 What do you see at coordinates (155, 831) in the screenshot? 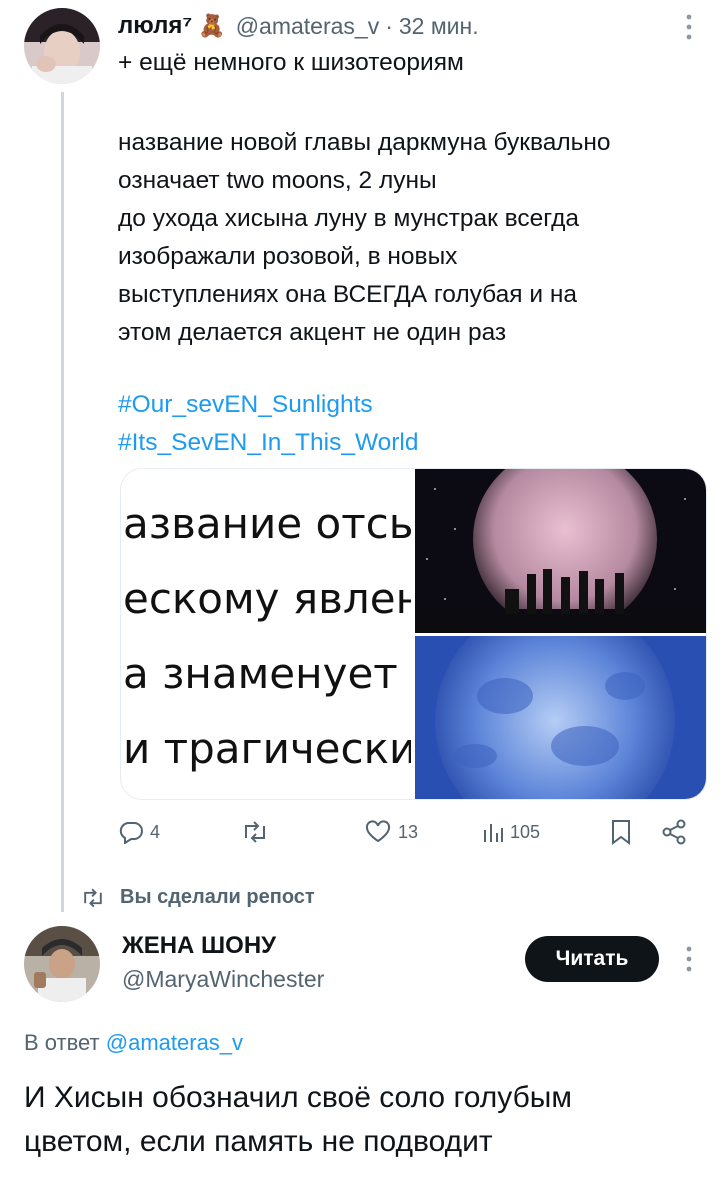
I see `reply-count: 4` at bounding box center [155, 831].